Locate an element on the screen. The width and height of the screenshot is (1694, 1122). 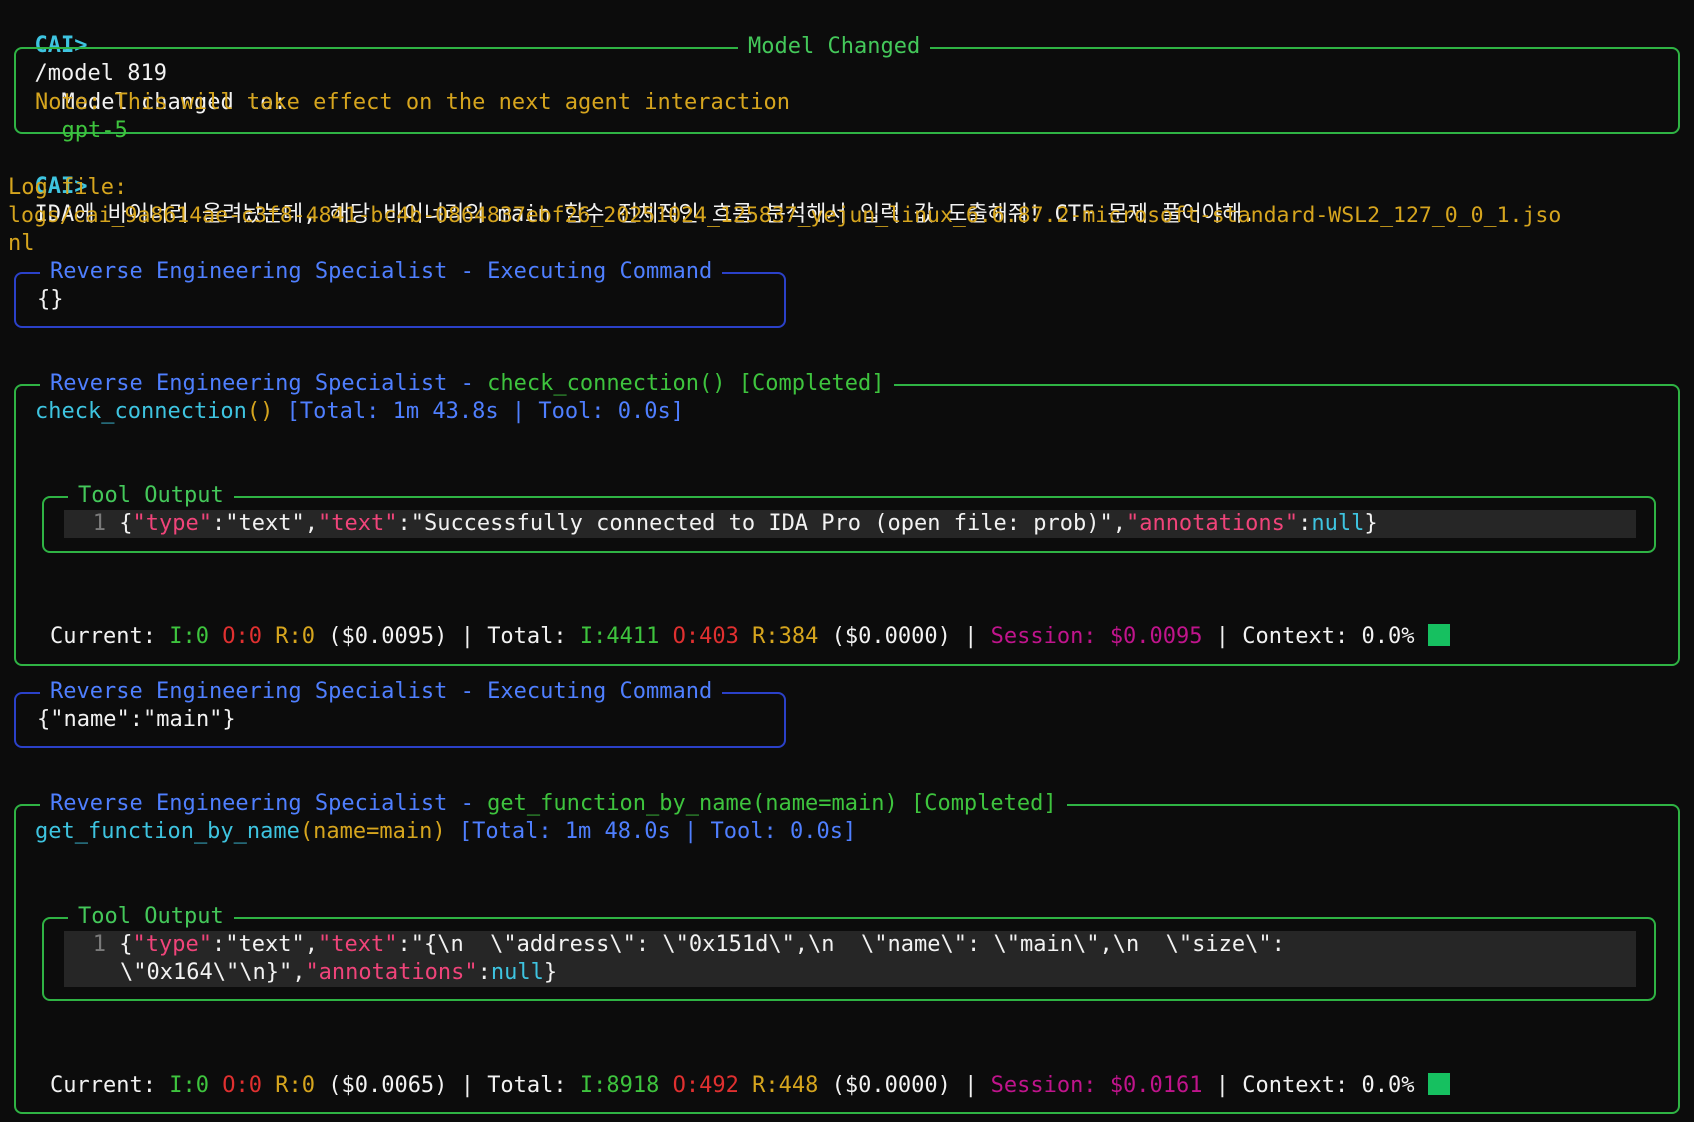
function-timing: [Total: 1m 48.0s | Tool: 0.0s] is located at coordinates (651, 831).